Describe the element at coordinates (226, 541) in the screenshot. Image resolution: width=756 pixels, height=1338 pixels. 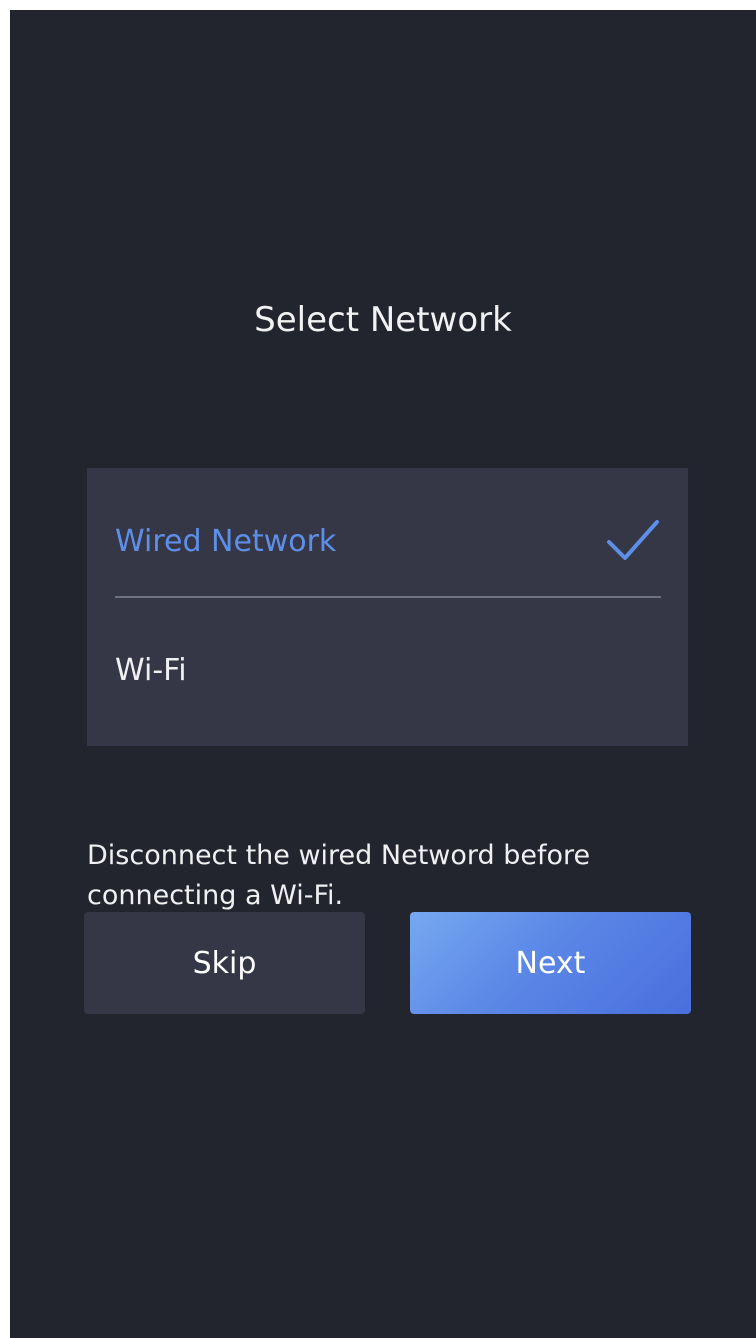
I see `network-option-label: Wired Network` at that location.